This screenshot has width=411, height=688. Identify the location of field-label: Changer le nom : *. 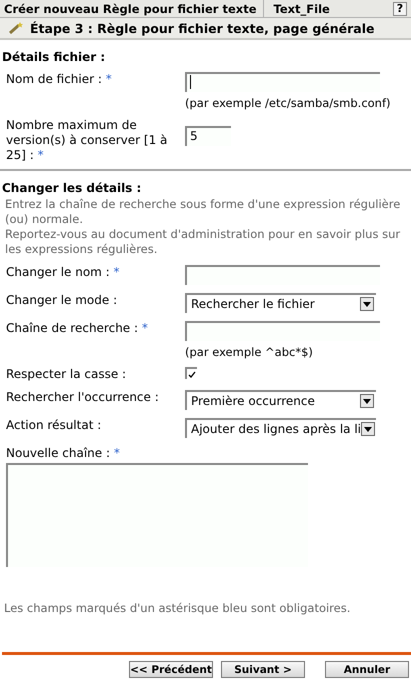
(63, 273).